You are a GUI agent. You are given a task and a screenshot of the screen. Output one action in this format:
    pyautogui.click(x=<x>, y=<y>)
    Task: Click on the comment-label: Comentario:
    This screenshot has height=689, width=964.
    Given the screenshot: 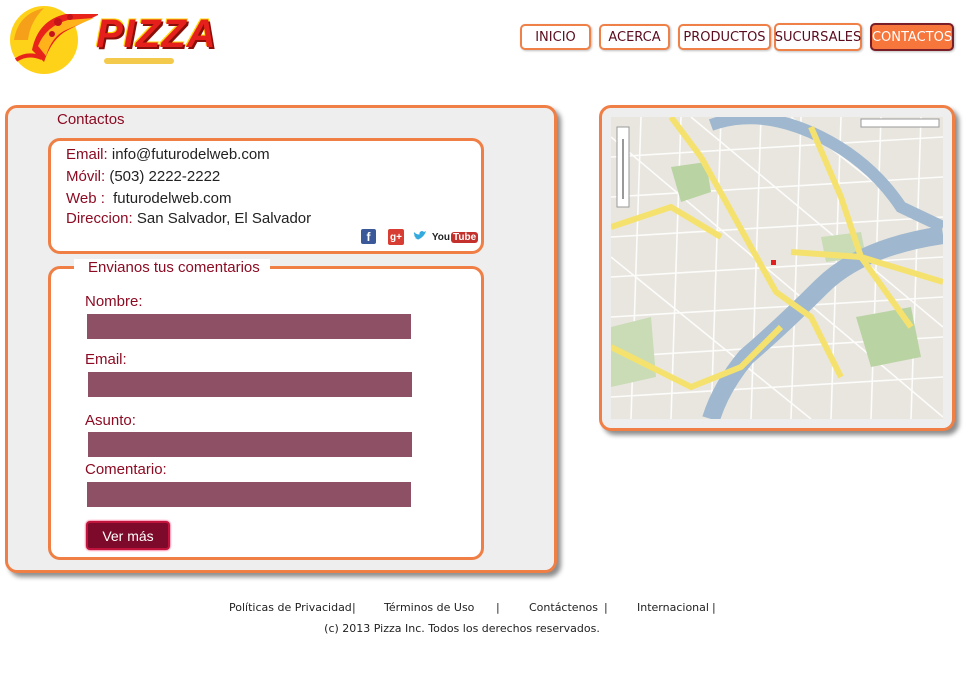 What is the action you would take?
    pyautogui.click(x=126, y=469)
    